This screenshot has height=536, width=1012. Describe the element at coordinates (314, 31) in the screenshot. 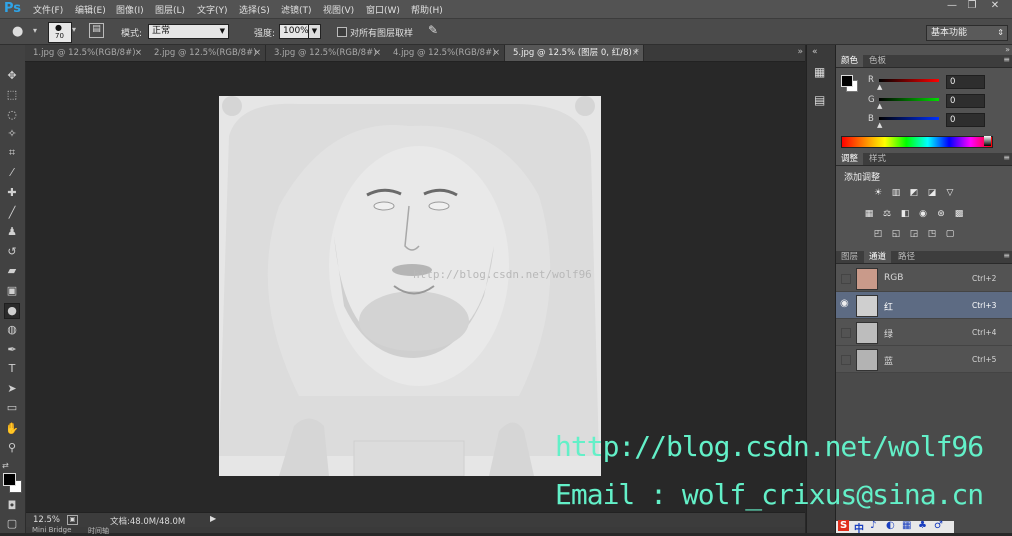

I see `strength-dropdown-icon: ▼` at that location.